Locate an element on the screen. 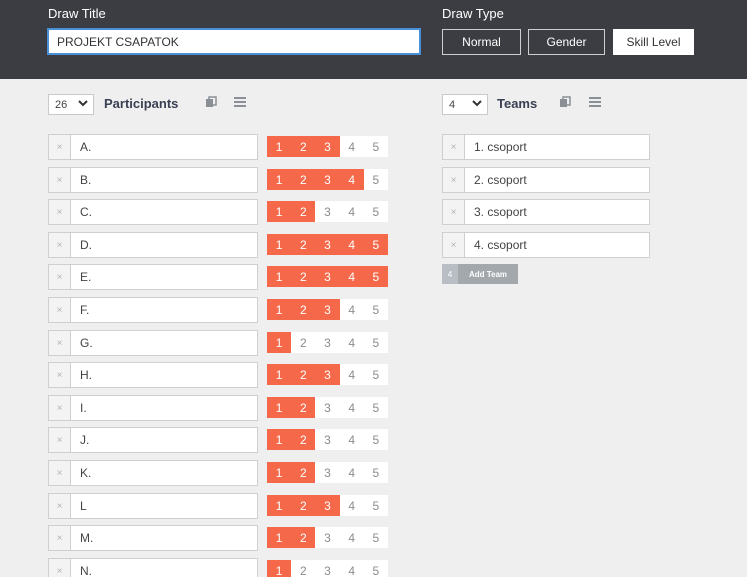  team-name-input: 1. csoport is located at coordinates (557, 147).